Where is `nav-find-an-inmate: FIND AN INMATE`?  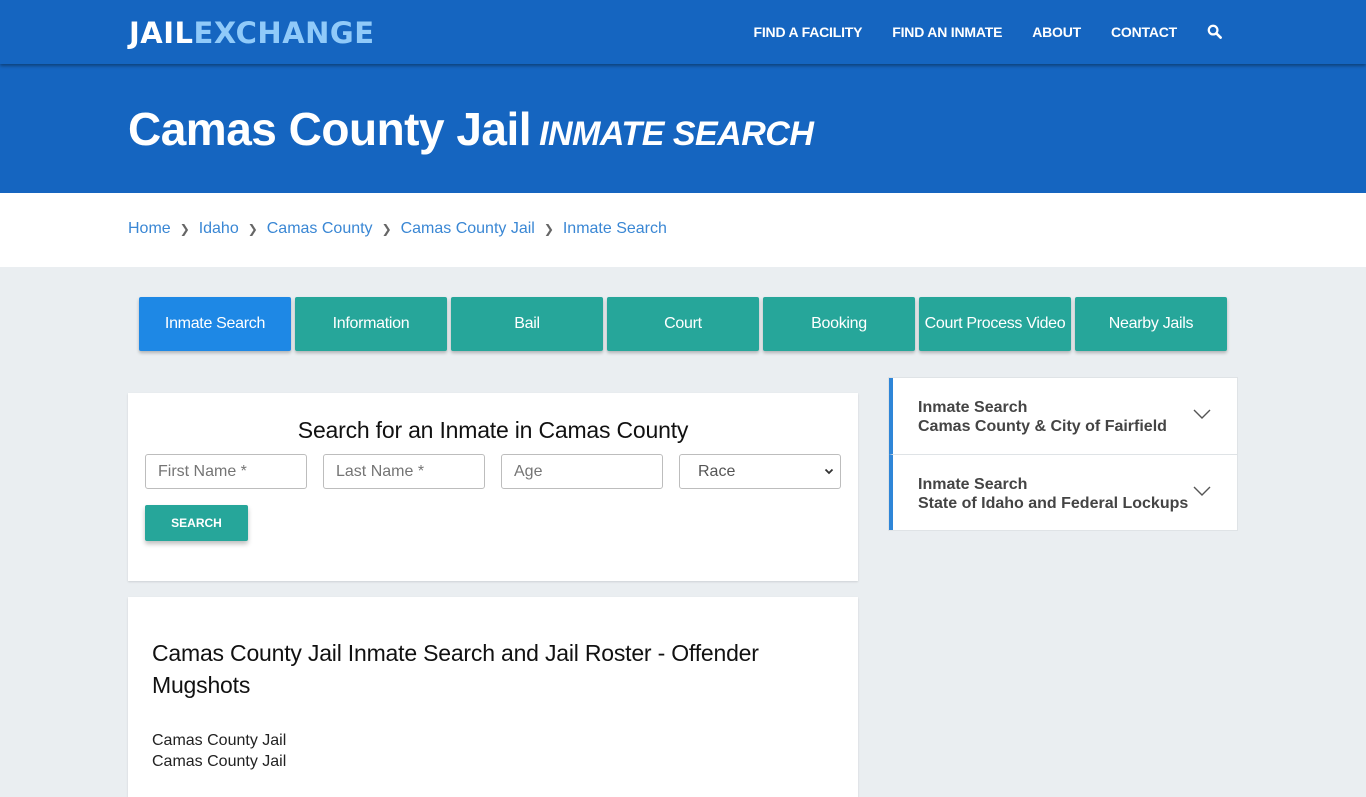 nav-find-an-inmate: FIND AN INMATE is located at coordinates (947, 32).